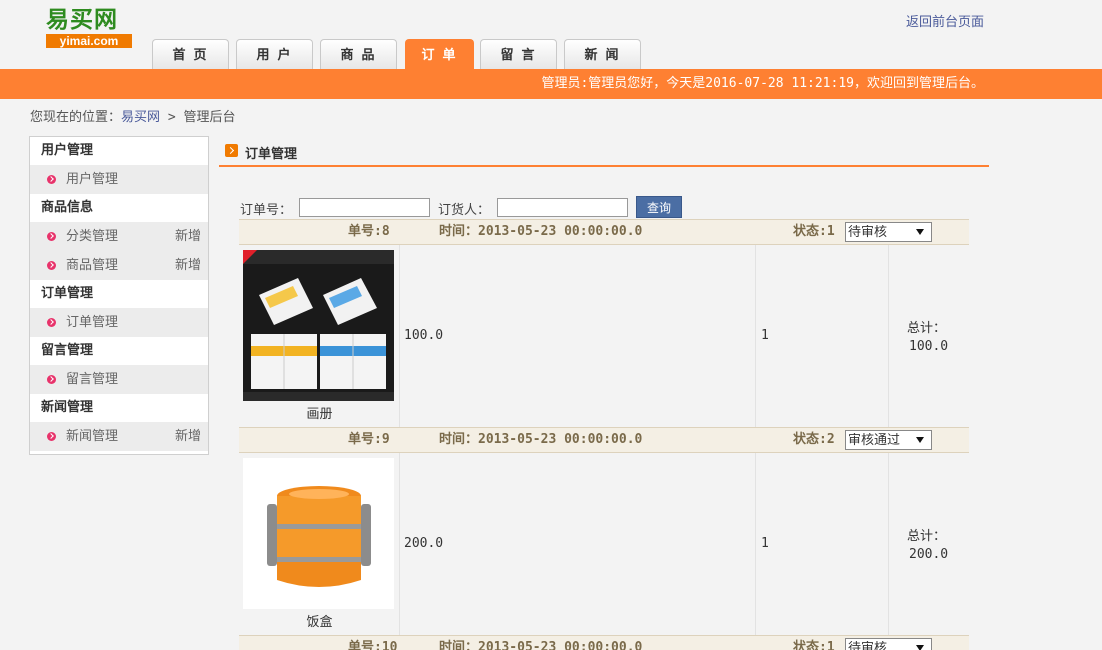 The image size is (1102, 650). I want to click on tab-news: 新闻, so click(602, 54).